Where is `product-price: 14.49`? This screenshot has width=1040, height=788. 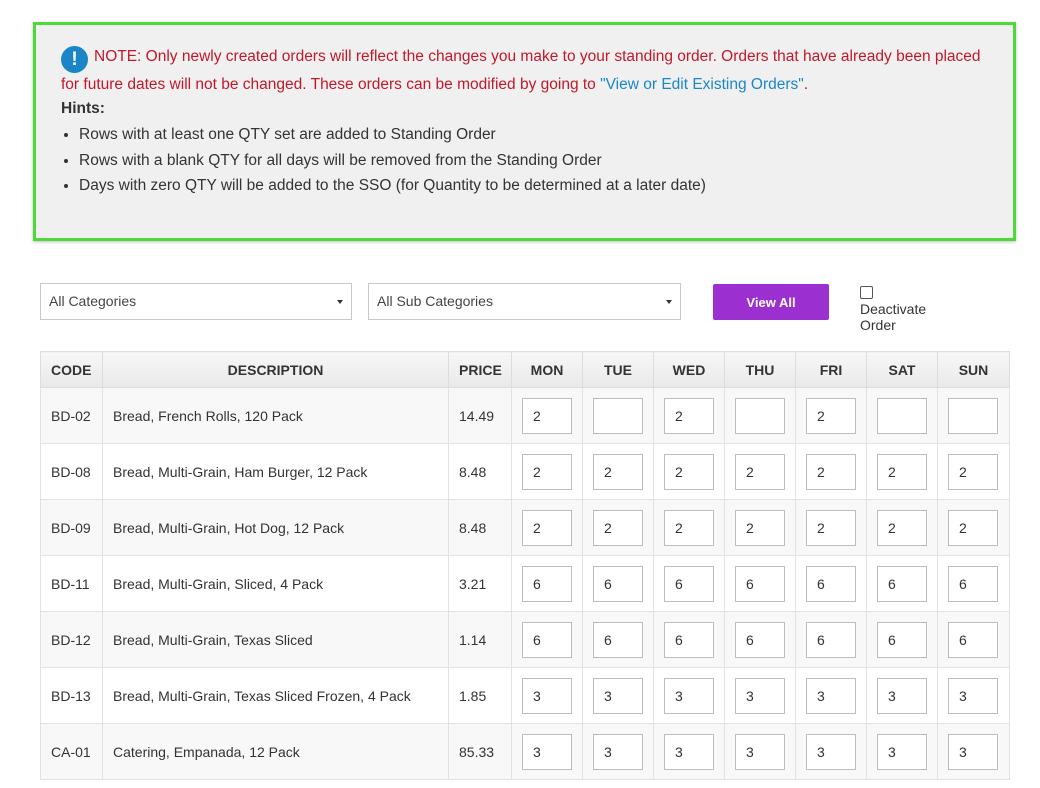 product-price: 14.49 is located at coordinates (480, 415).